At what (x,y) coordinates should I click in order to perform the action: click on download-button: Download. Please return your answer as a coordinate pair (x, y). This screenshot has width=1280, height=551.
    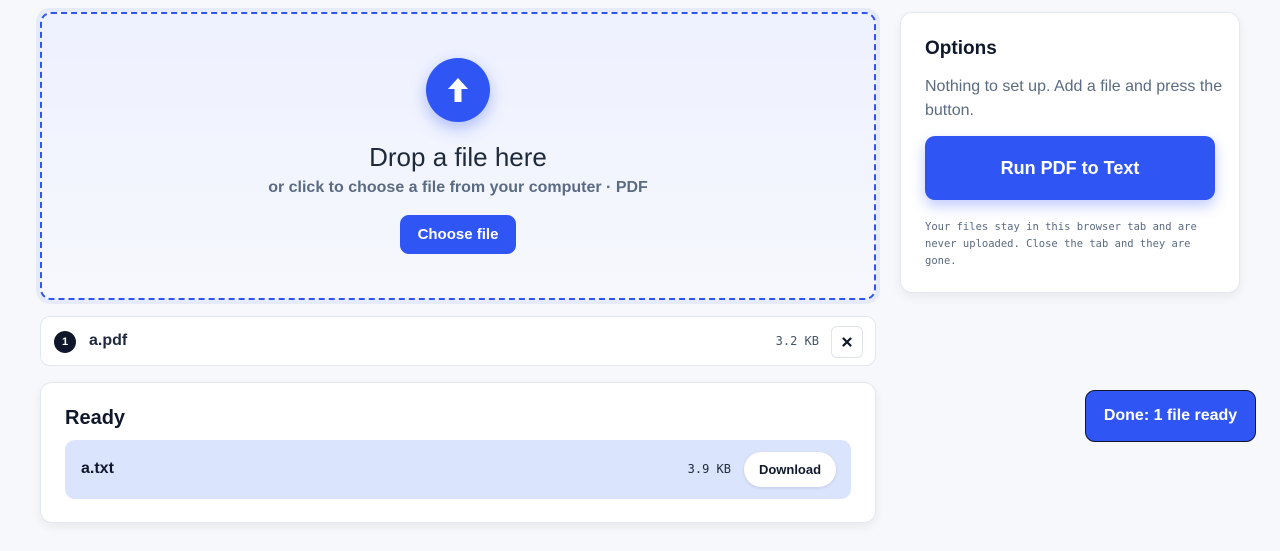
    Looking at the image, I should click on (790, 469).